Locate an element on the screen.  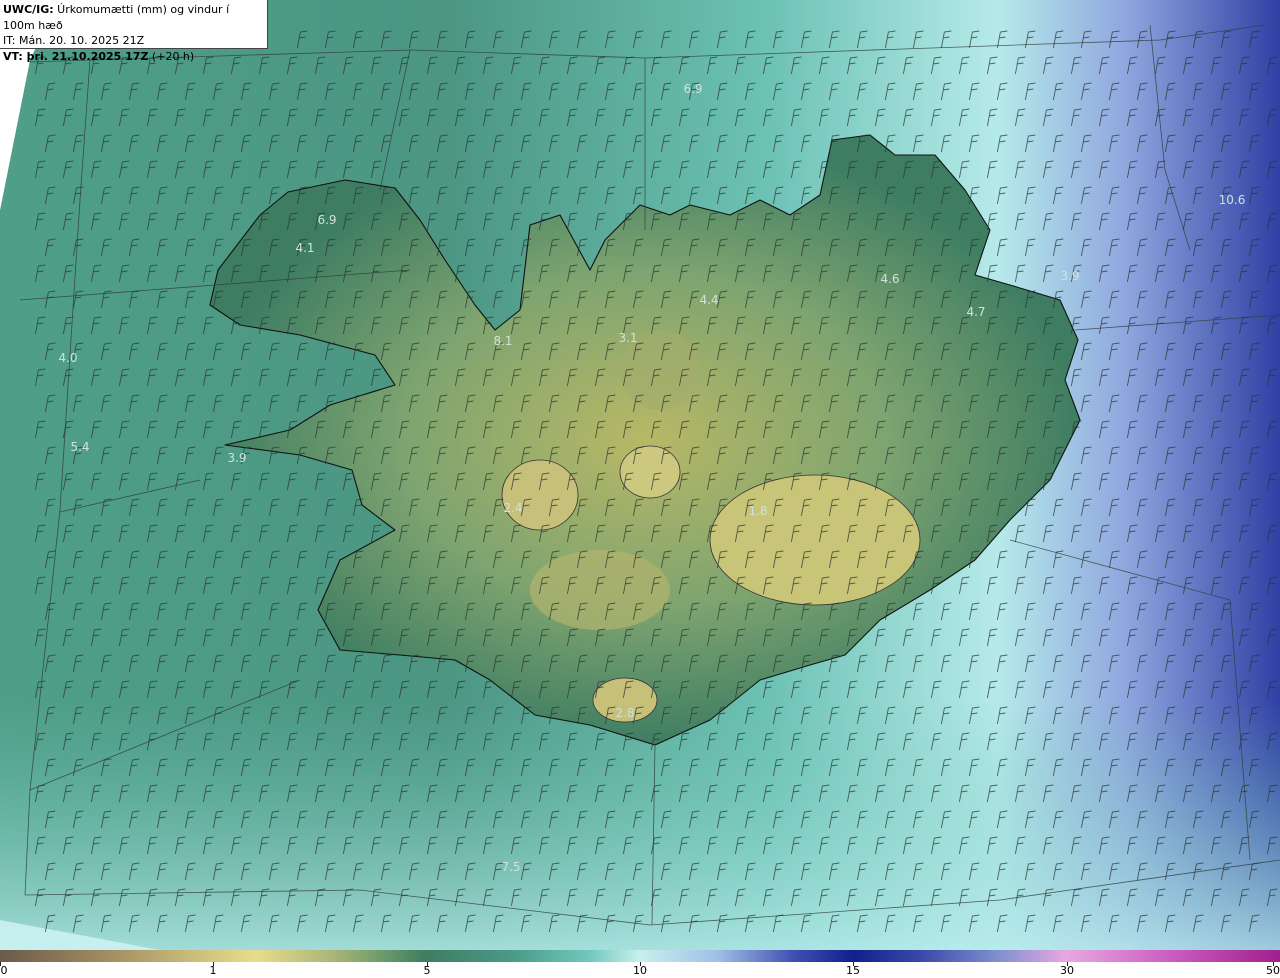
precip-value-label: 1.8 is located at coordinates (757, 511).